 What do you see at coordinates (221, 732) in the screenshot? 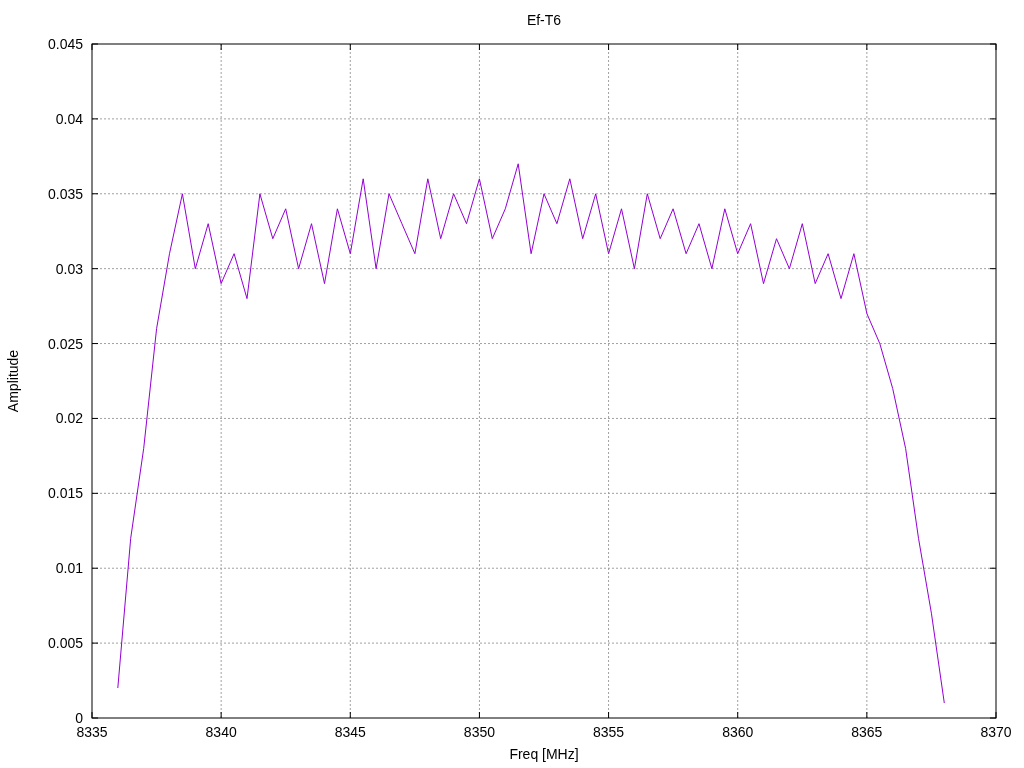
I see `x-tick-label: 8340` at bounding box center [221, 732].